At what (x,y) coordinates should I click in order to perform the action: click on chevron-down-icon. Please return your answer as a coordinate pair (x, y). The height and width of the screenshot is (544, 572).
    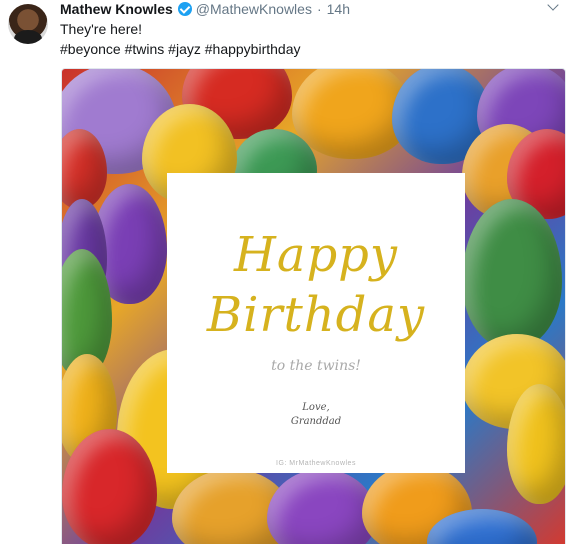
    Looking at the image, I should click on (554, 8).